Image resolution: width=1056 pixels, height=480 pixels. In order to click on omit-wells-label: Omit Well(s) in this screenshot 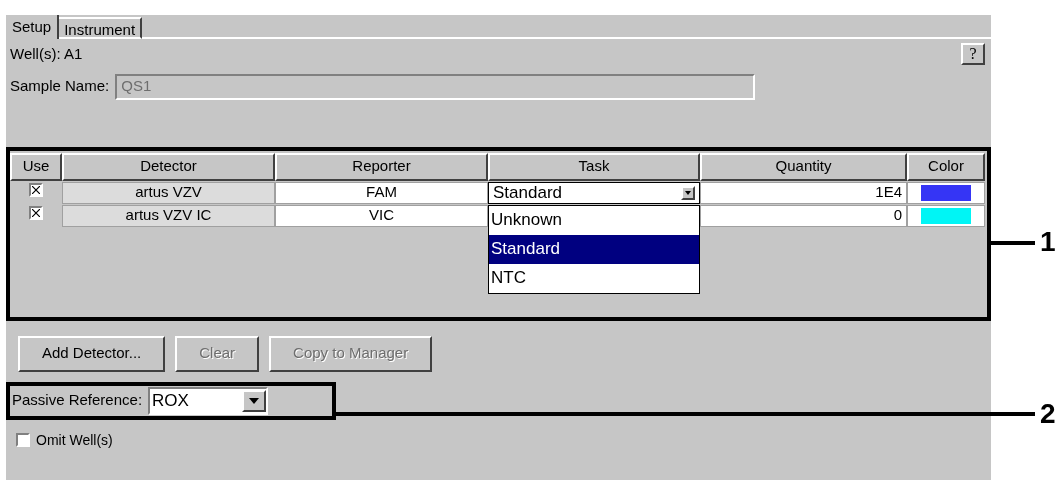, I will do `click(74, 440)`.